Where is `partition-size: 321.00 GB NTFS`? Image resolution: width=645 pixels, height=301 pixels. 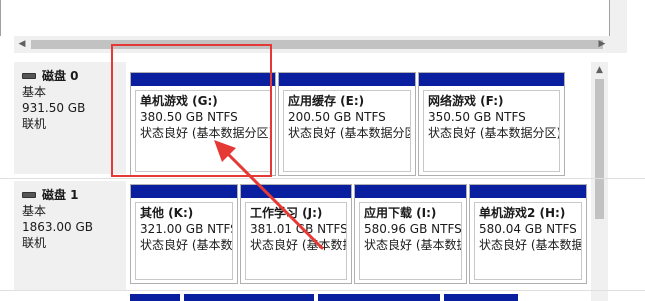
partition-size: 321.00 GB NTFS is located at coordinates (186, 229).